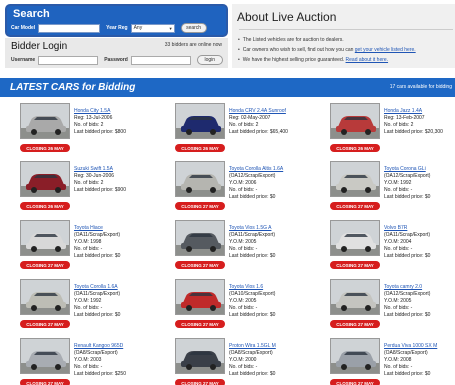 The image size is (455, 385). What do you see at coordinates (39, 46) in the screenshot?
I see `login-title: Bidder Login` at bounding box center [39, 46].